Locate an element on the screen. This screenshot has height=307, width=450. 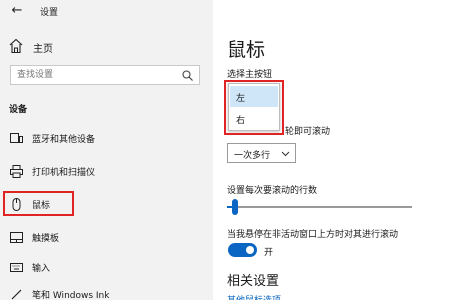
scroll-mode-dropdown: 一次多行 is located at coordinates (261, 153).